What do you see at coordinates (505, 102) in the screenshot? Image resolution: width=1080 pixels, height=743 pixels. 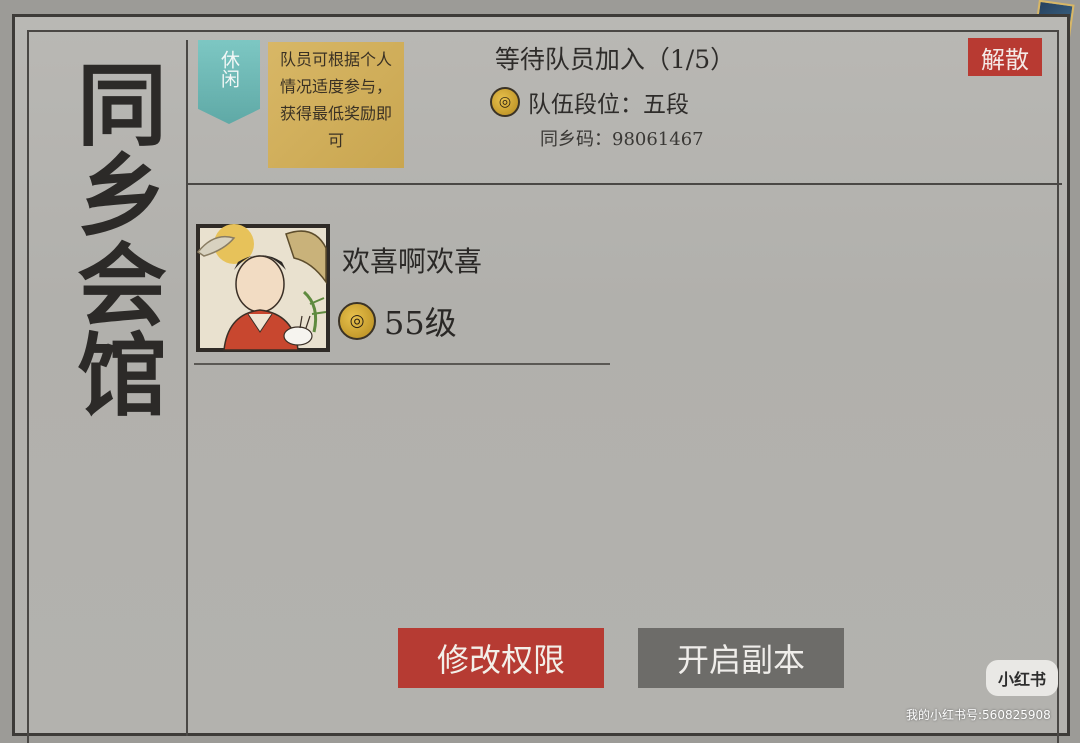 I see `rank-coin-icon: ◎` at bounding box center [505, 102].